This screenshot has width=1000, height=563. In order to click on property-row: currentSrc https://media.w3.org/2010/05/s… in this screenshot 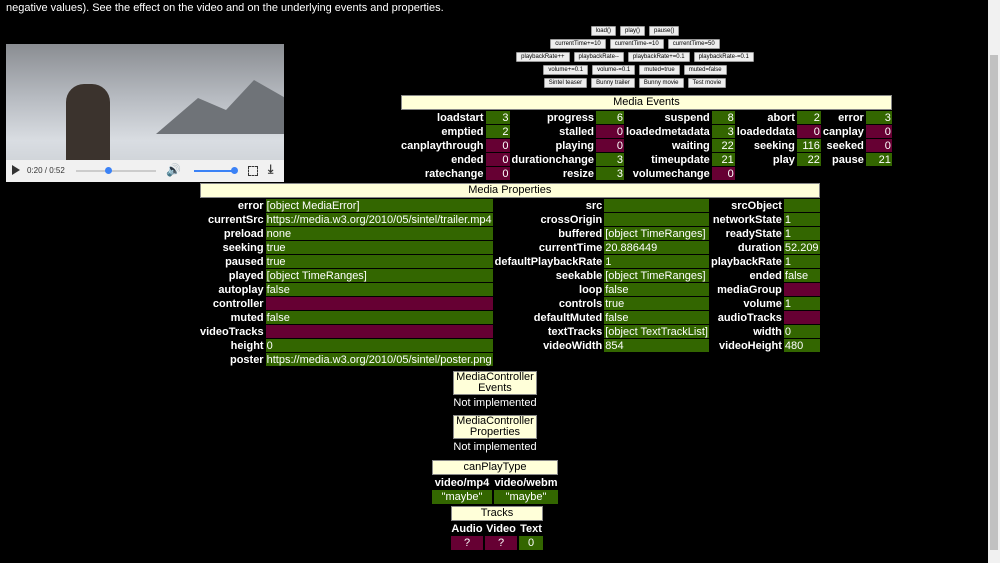, I will do `click(510, 219)`.